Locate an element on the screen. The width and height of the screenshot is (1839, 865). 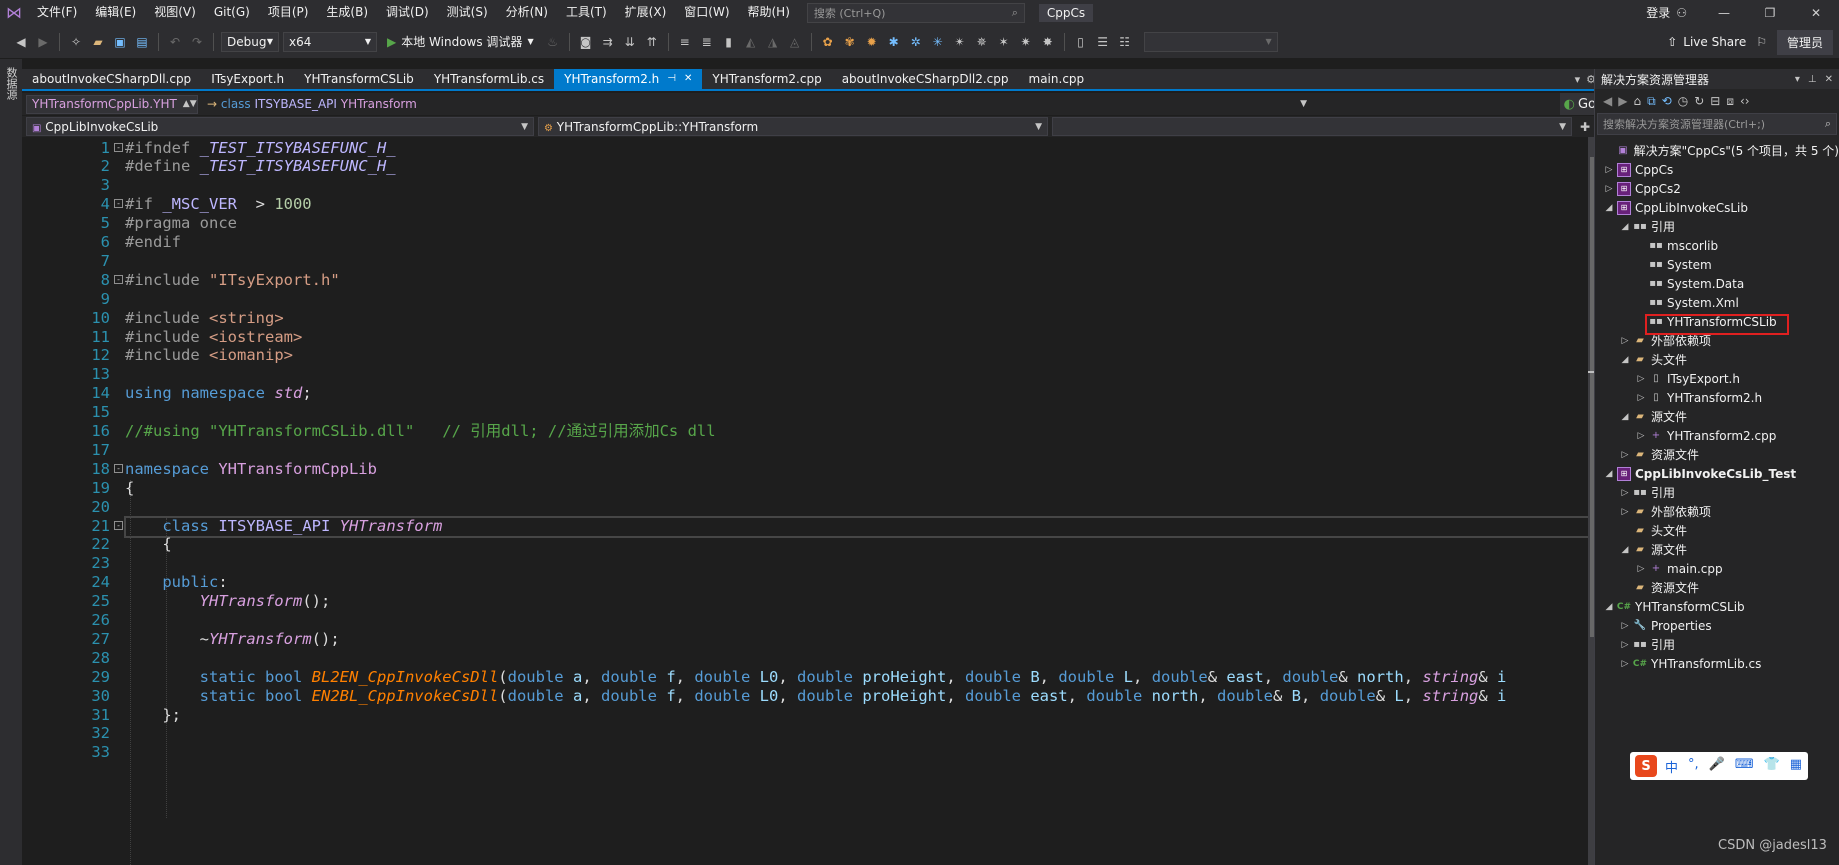
close-icon: ✕ is located at coordinates (688, 79).